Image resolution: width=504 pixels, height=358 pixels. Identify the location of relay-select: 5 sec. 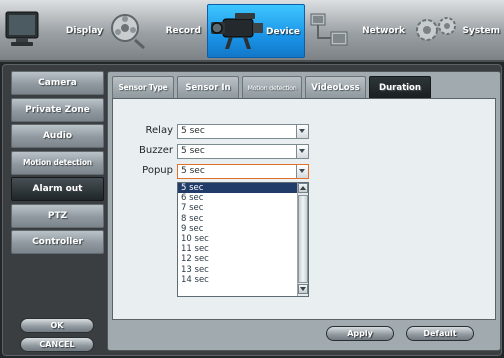
(243, 131).